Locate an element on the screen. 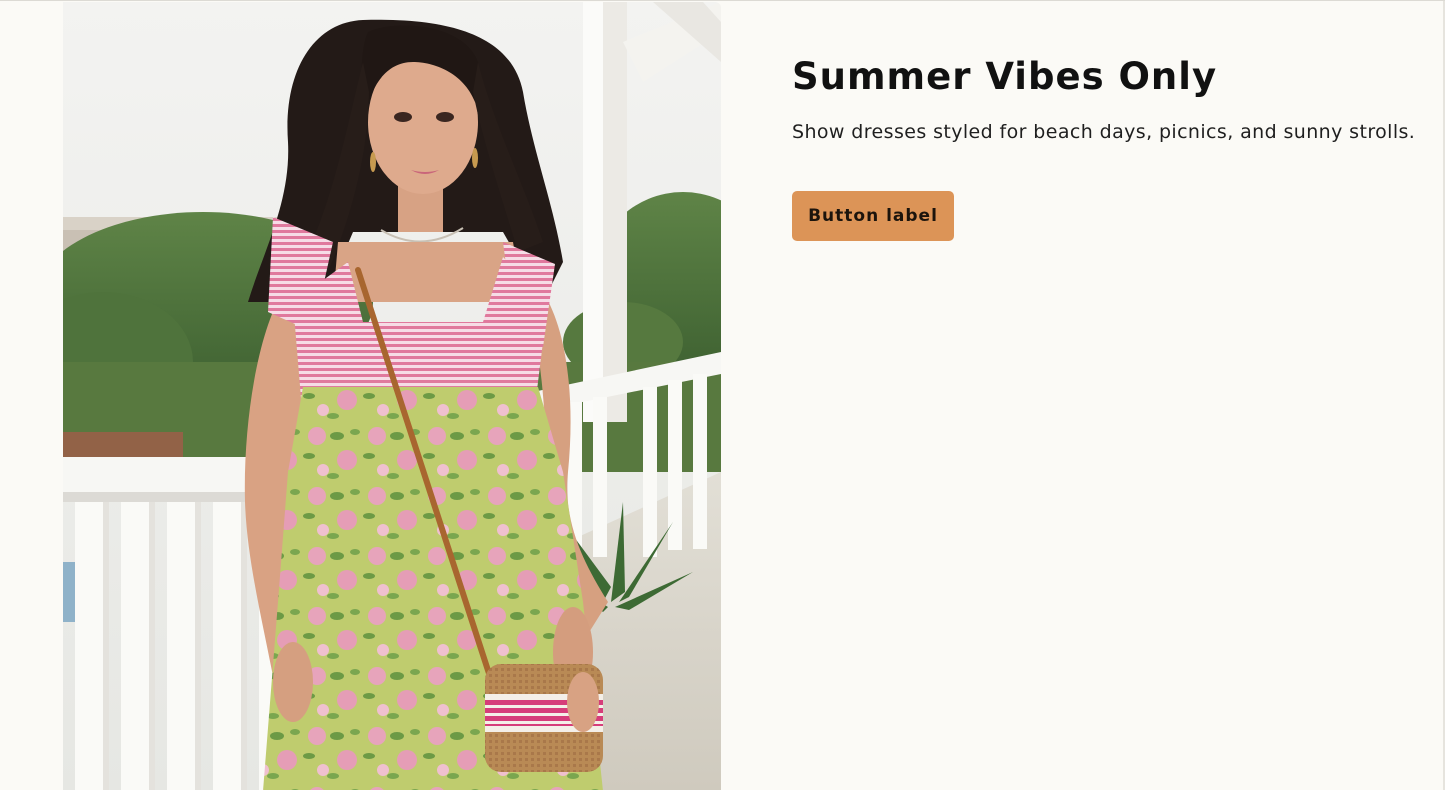 This screenshot has height=790, width=1445. hero-title: Summer Vibes Only is located at coordinates (1005, 76).